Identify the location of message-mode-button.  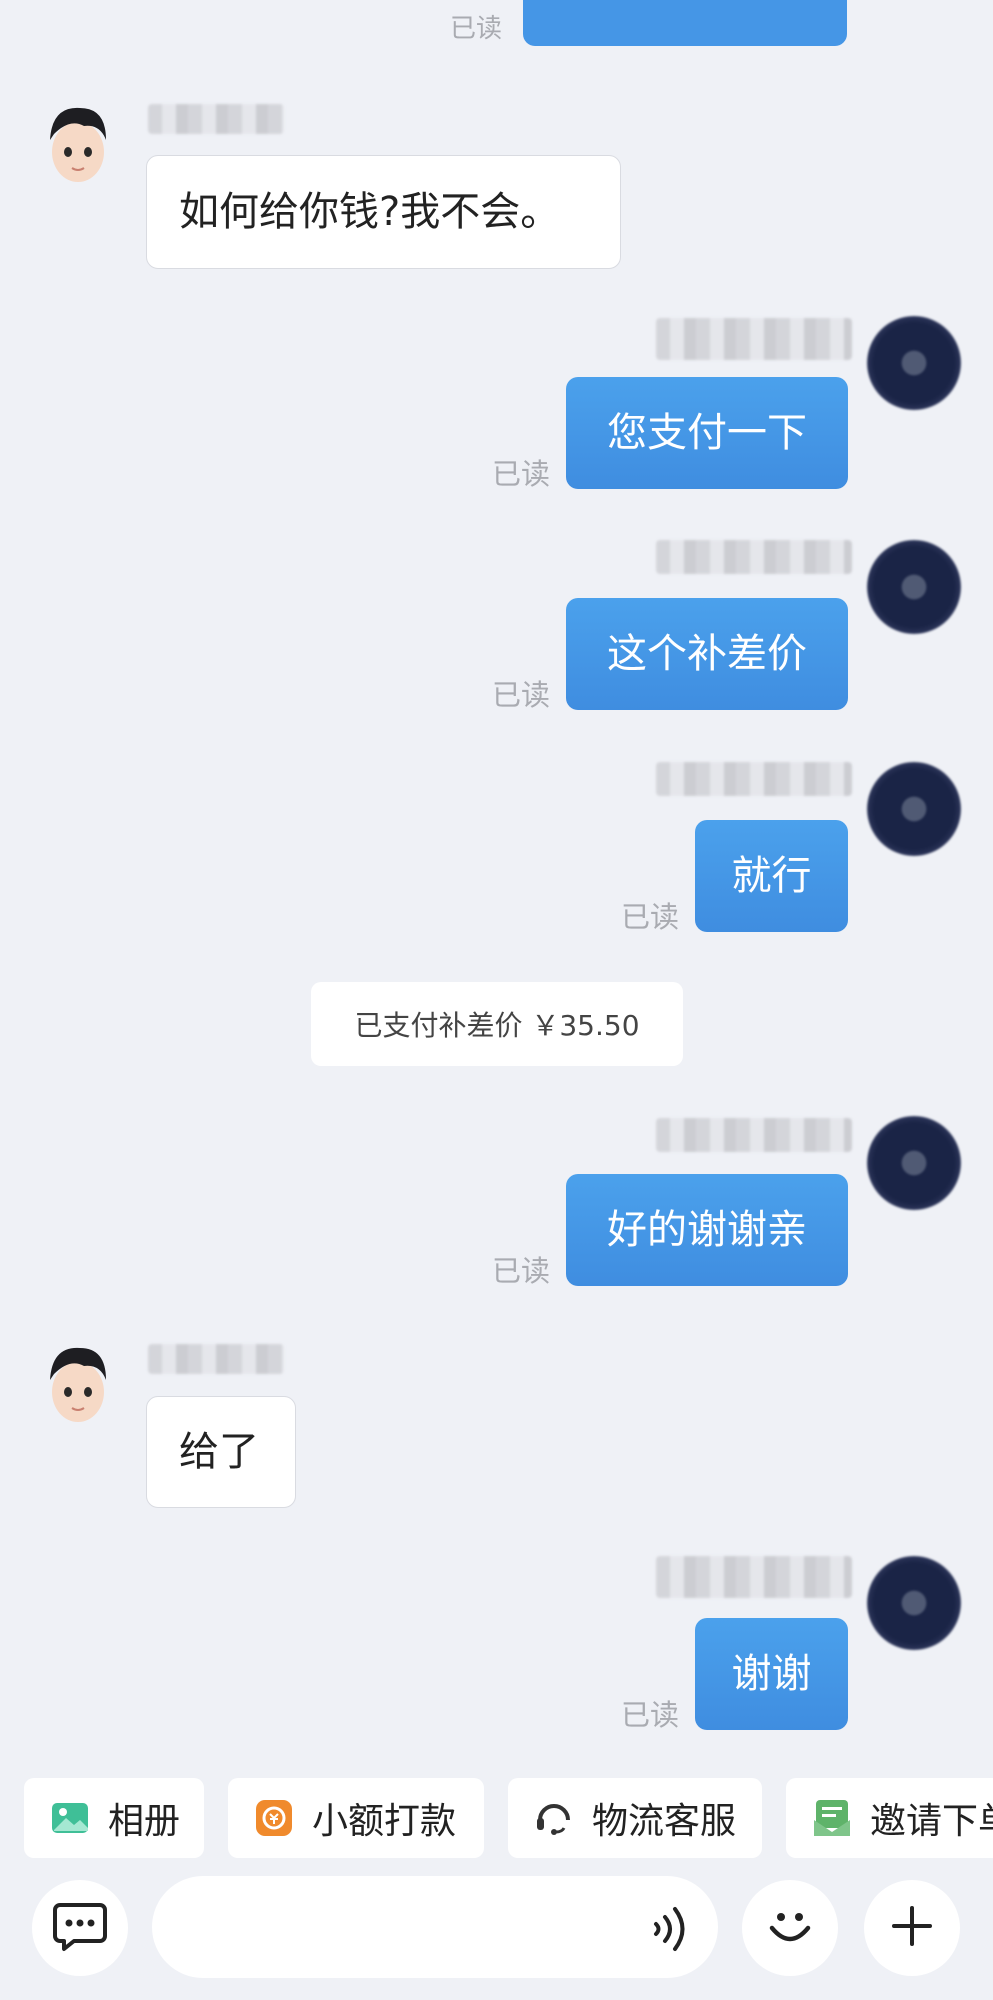
(80, 1928).